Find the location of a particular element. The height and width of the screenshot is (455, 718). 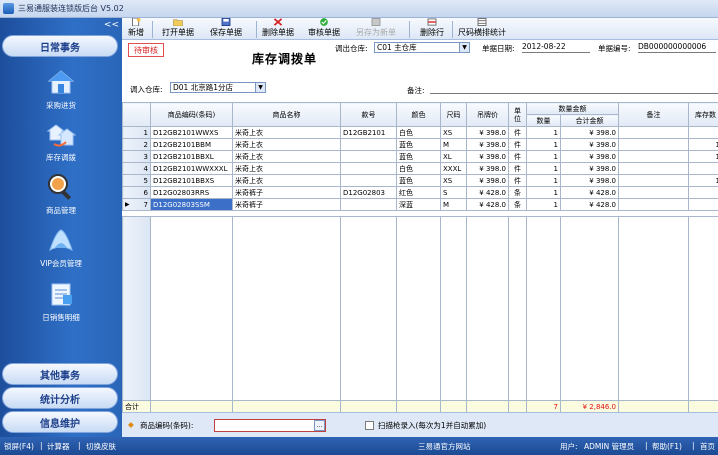

section-stats-button: 统计分析 is located at coordinates (60, 398).